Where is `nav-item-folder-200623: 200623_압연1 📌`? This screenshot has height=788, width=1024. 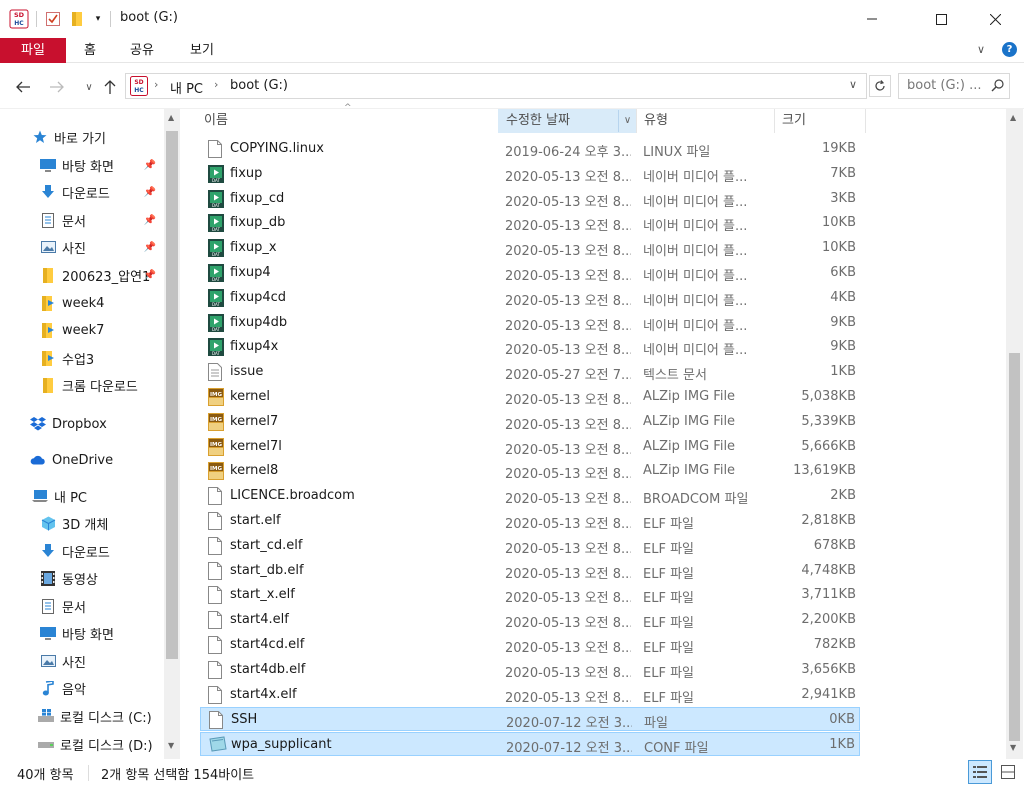 nav-item-folder-200623: 200623_압연1 📌 is located at coordinates (82, 275).